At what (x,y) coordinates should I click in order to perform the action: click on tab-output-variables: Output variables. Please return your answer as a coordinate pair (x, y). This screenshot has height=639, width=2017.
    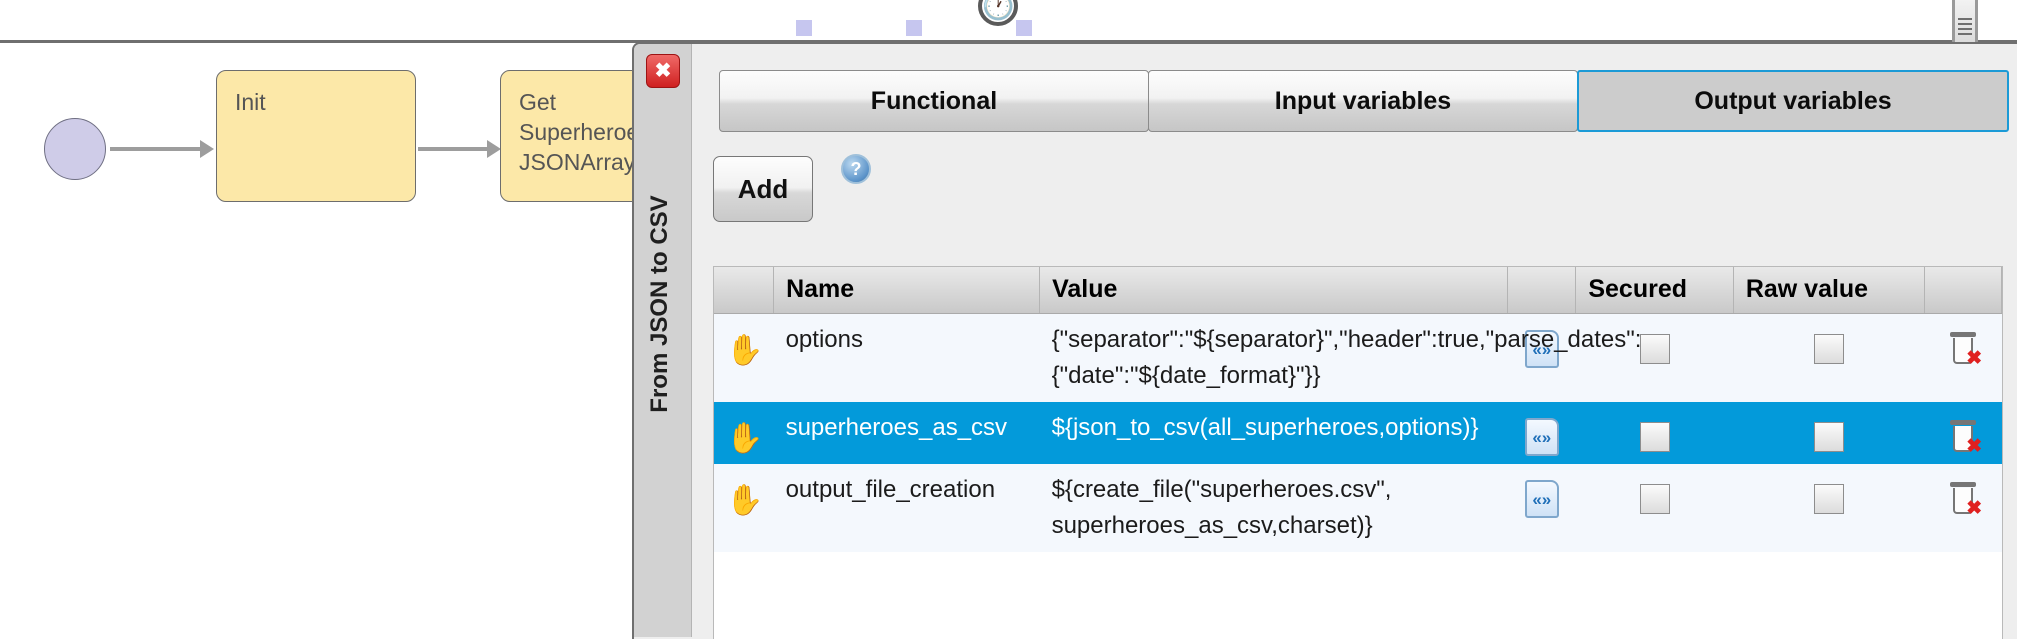
    Looking at the image, I should click on (1793, 101).